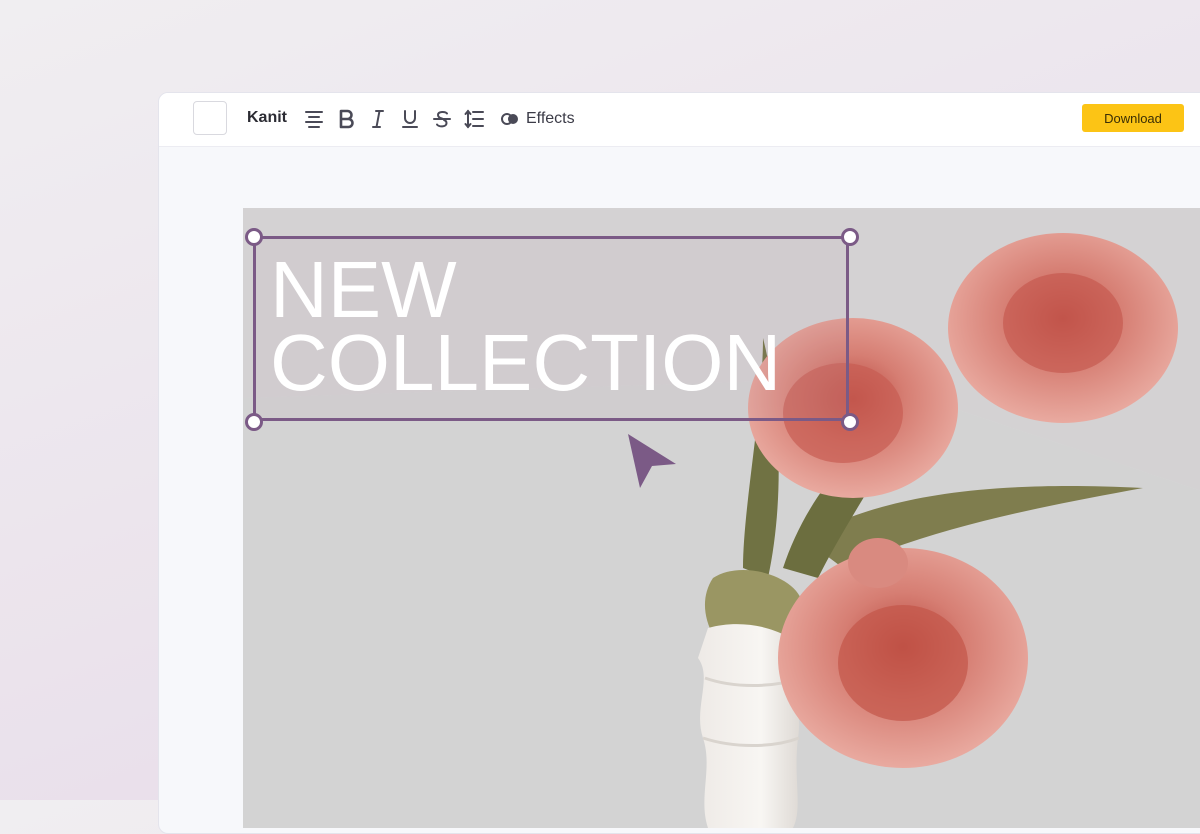 The image size is (1200, 834). What do you see at coordinates (254, 422) in the screenshot?
I see `resize-handle-bottom-left` at bounding box center [254, 422].